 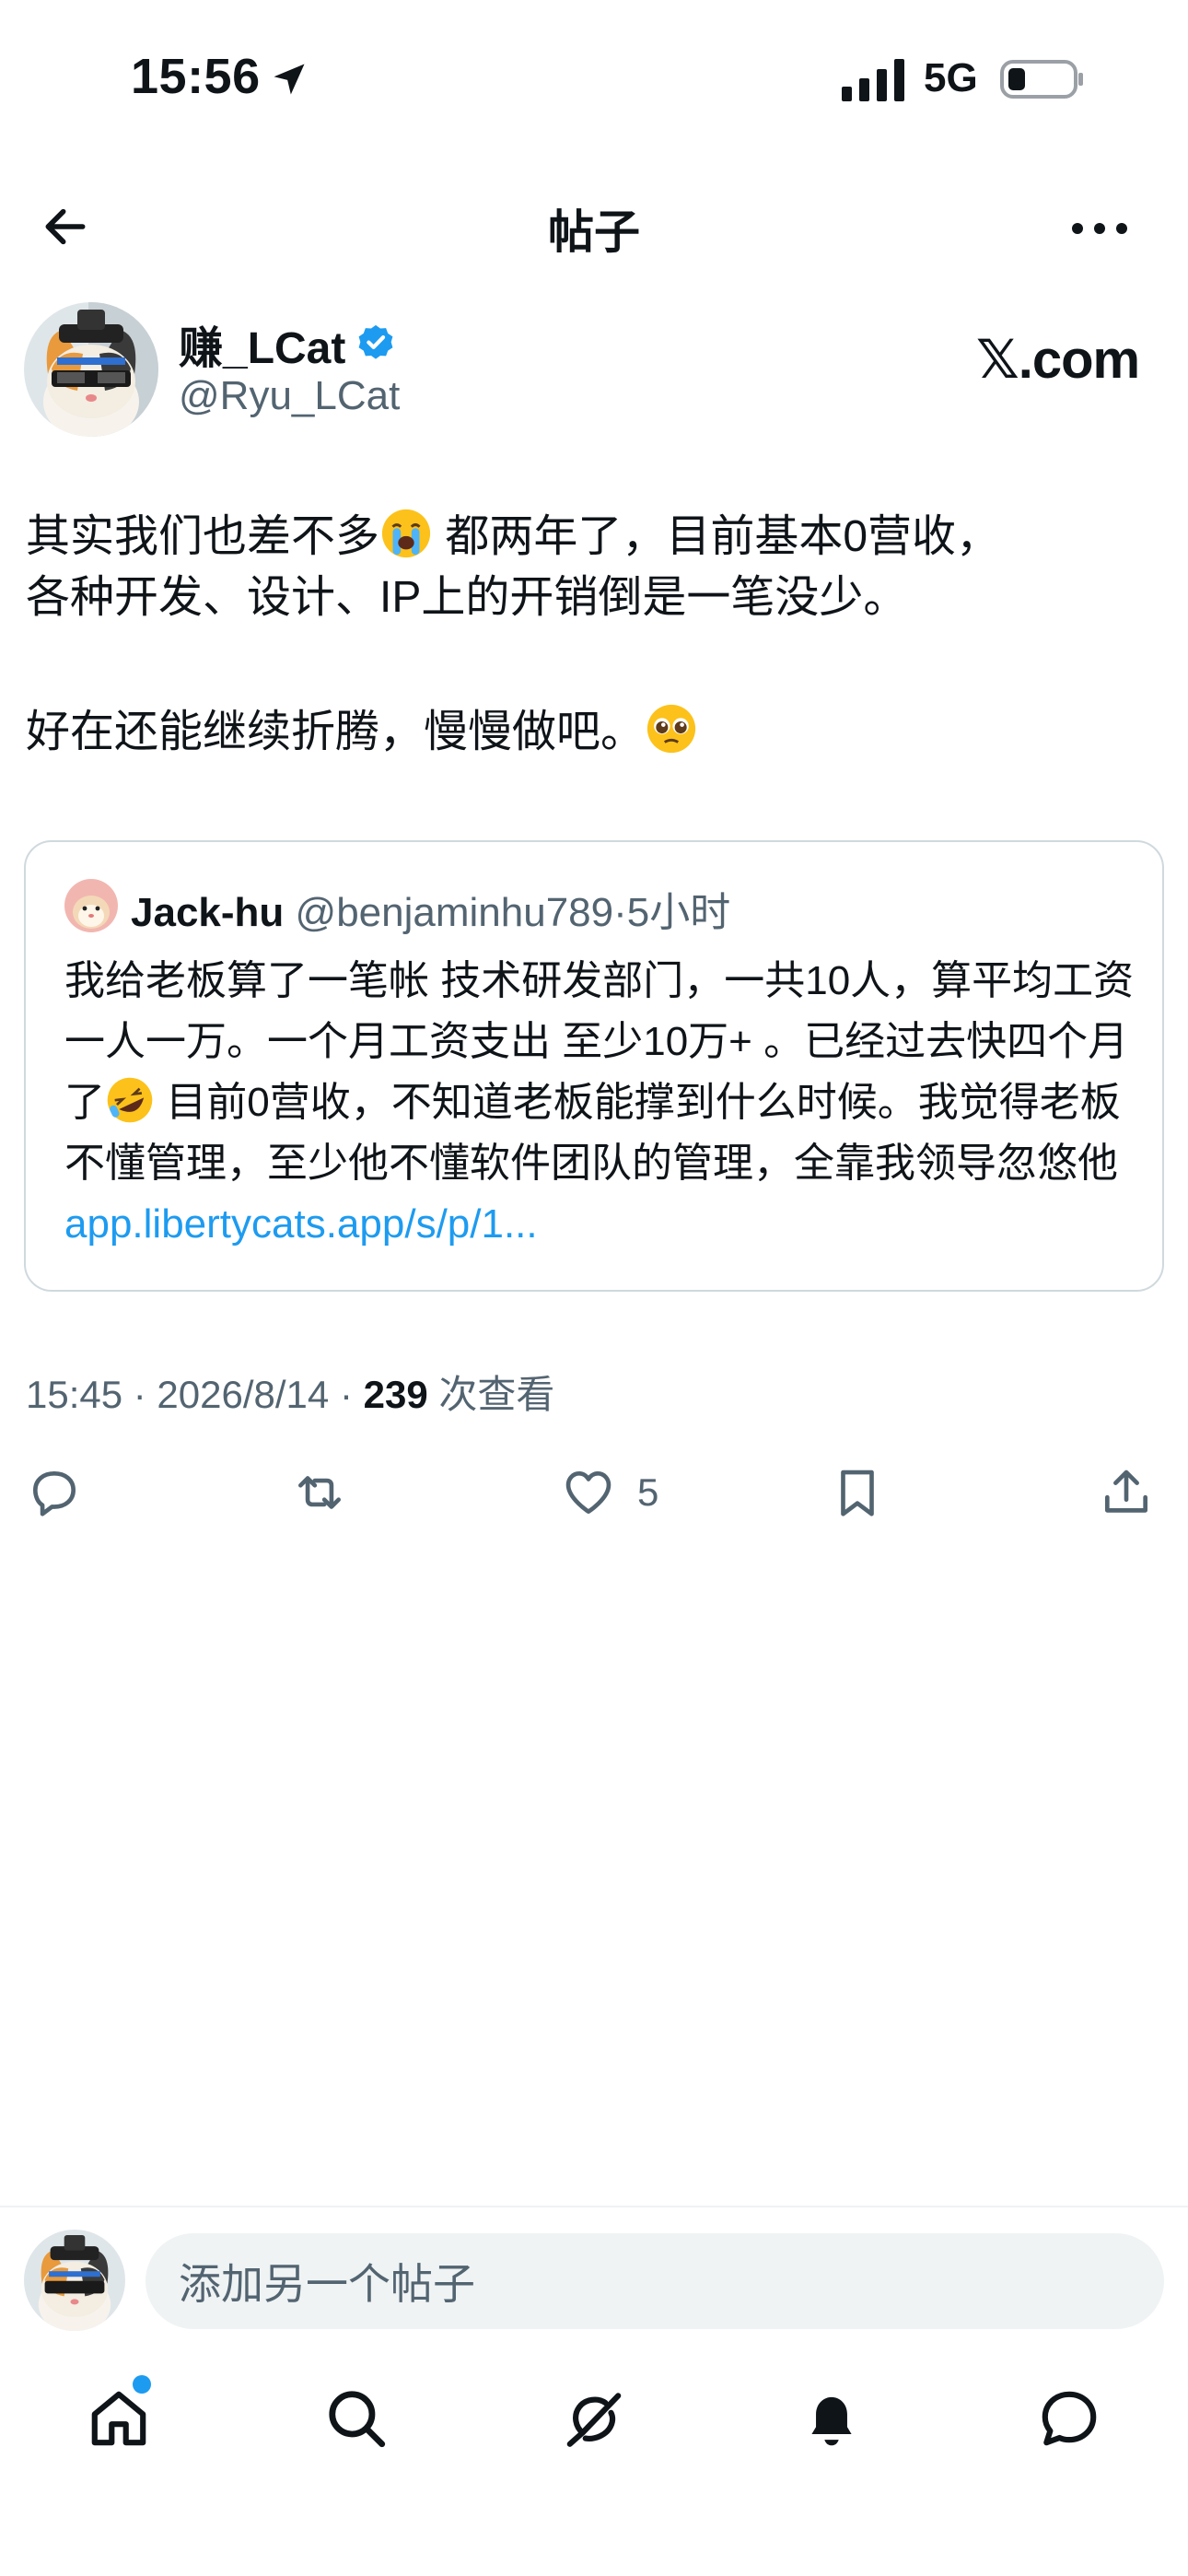 I want to click on current-user-avatar, so click(x=74, y=2280).